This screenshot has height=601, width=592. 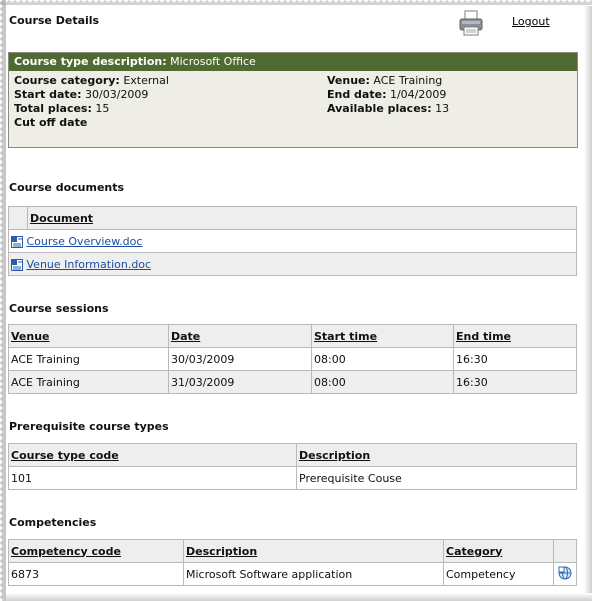 I want to click on drop-shadow-right, so click(x=588, y=303).